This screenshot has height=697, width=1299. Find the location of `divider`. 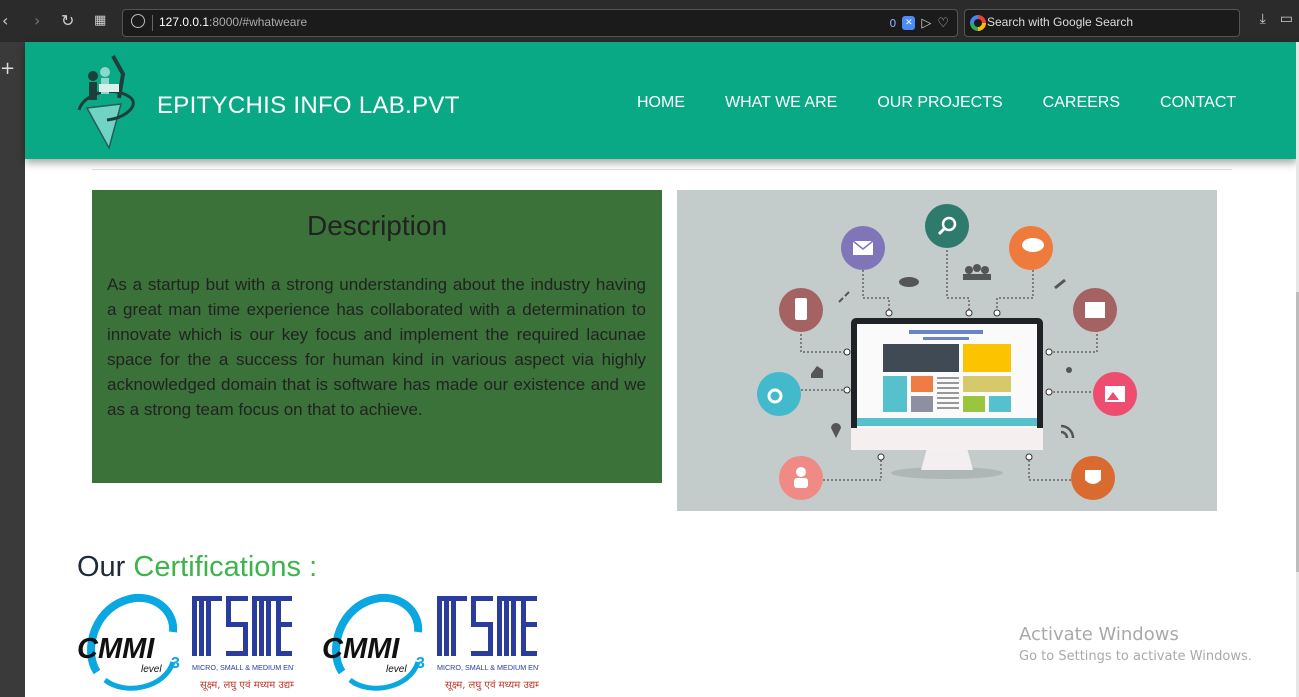

divider is located at coordinates (152, 23).